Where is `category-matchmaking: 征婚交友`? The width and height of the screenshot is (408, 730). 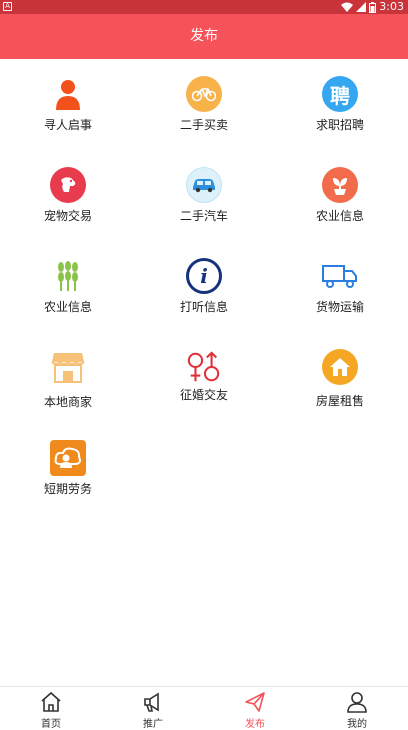 category-matchmaking: 征婚交友 is located at coordinates (204, 377).